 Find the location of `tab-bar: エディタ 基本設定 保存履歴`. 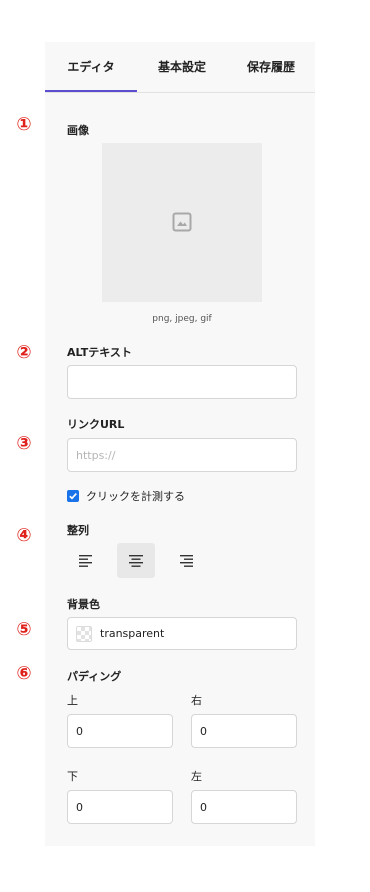

tab-bar: エディタ 基本設定 保存履歴 is located at coordinates (180, 67).